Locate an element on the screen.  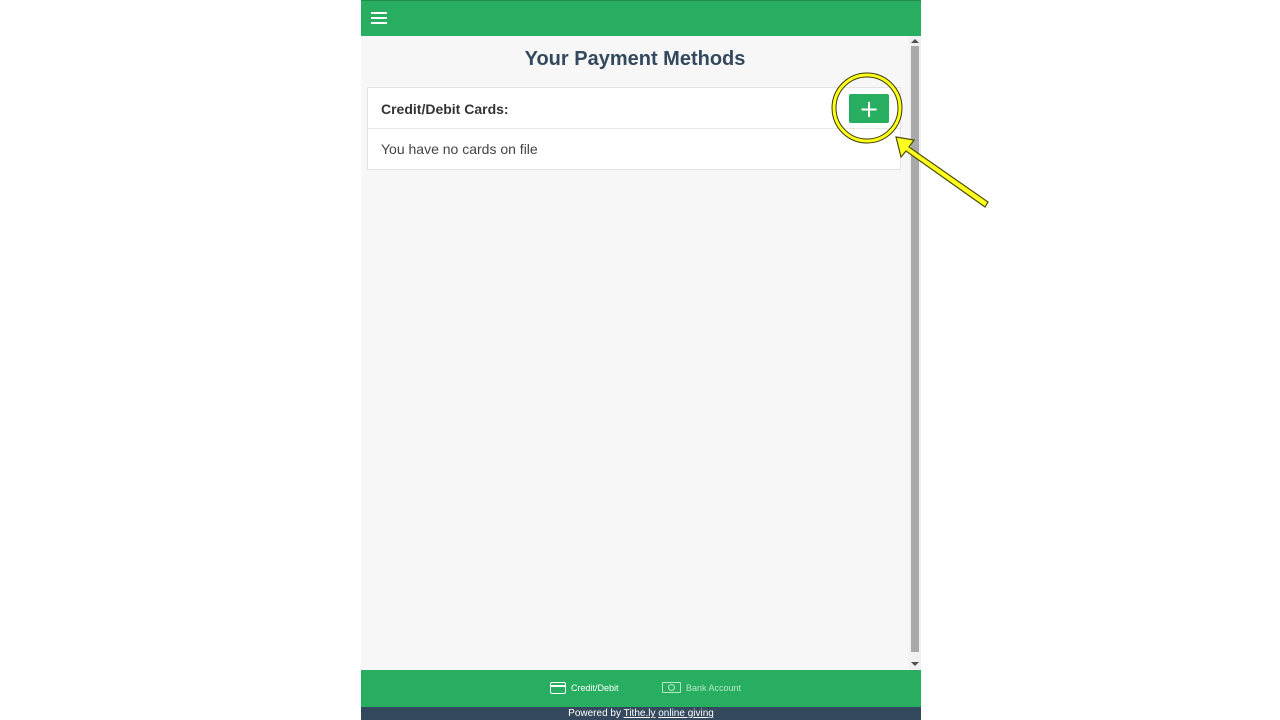
hamburger-menu-icon is located at coordinates (379, 18).